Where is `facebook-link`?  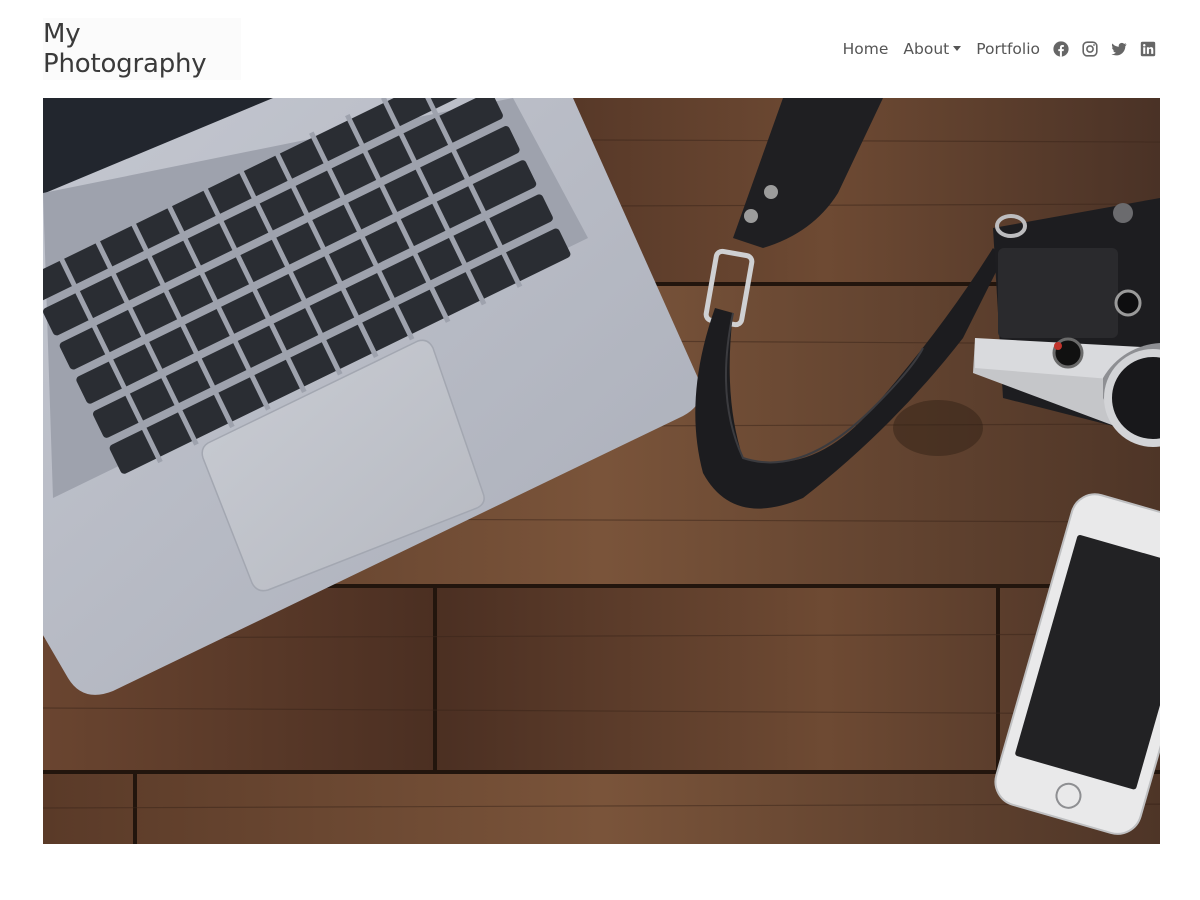 facebook-link is located at coordinates (1061, 49).